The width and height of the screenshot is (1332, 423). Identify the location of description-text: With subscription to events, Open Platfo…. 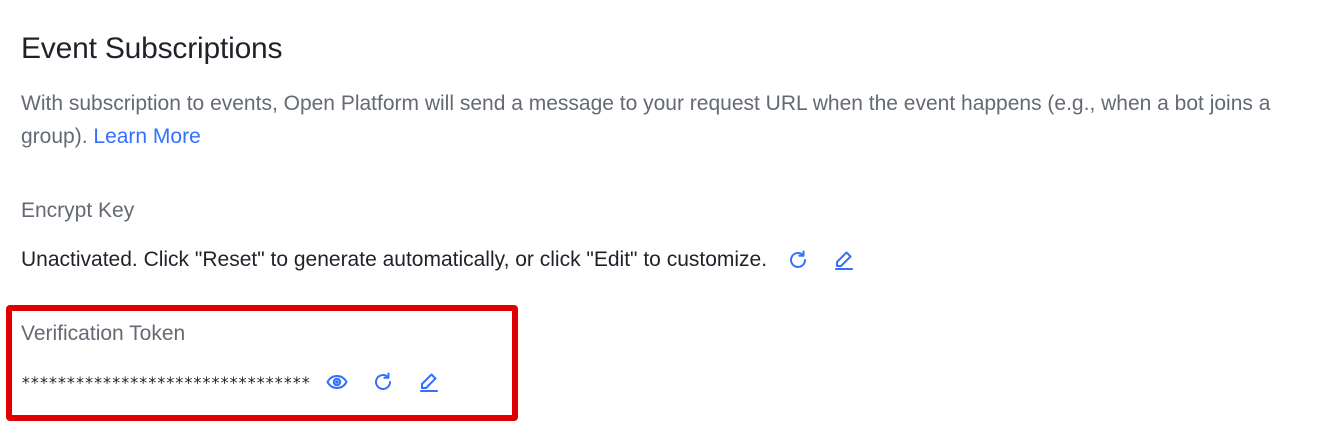
(646, 120).